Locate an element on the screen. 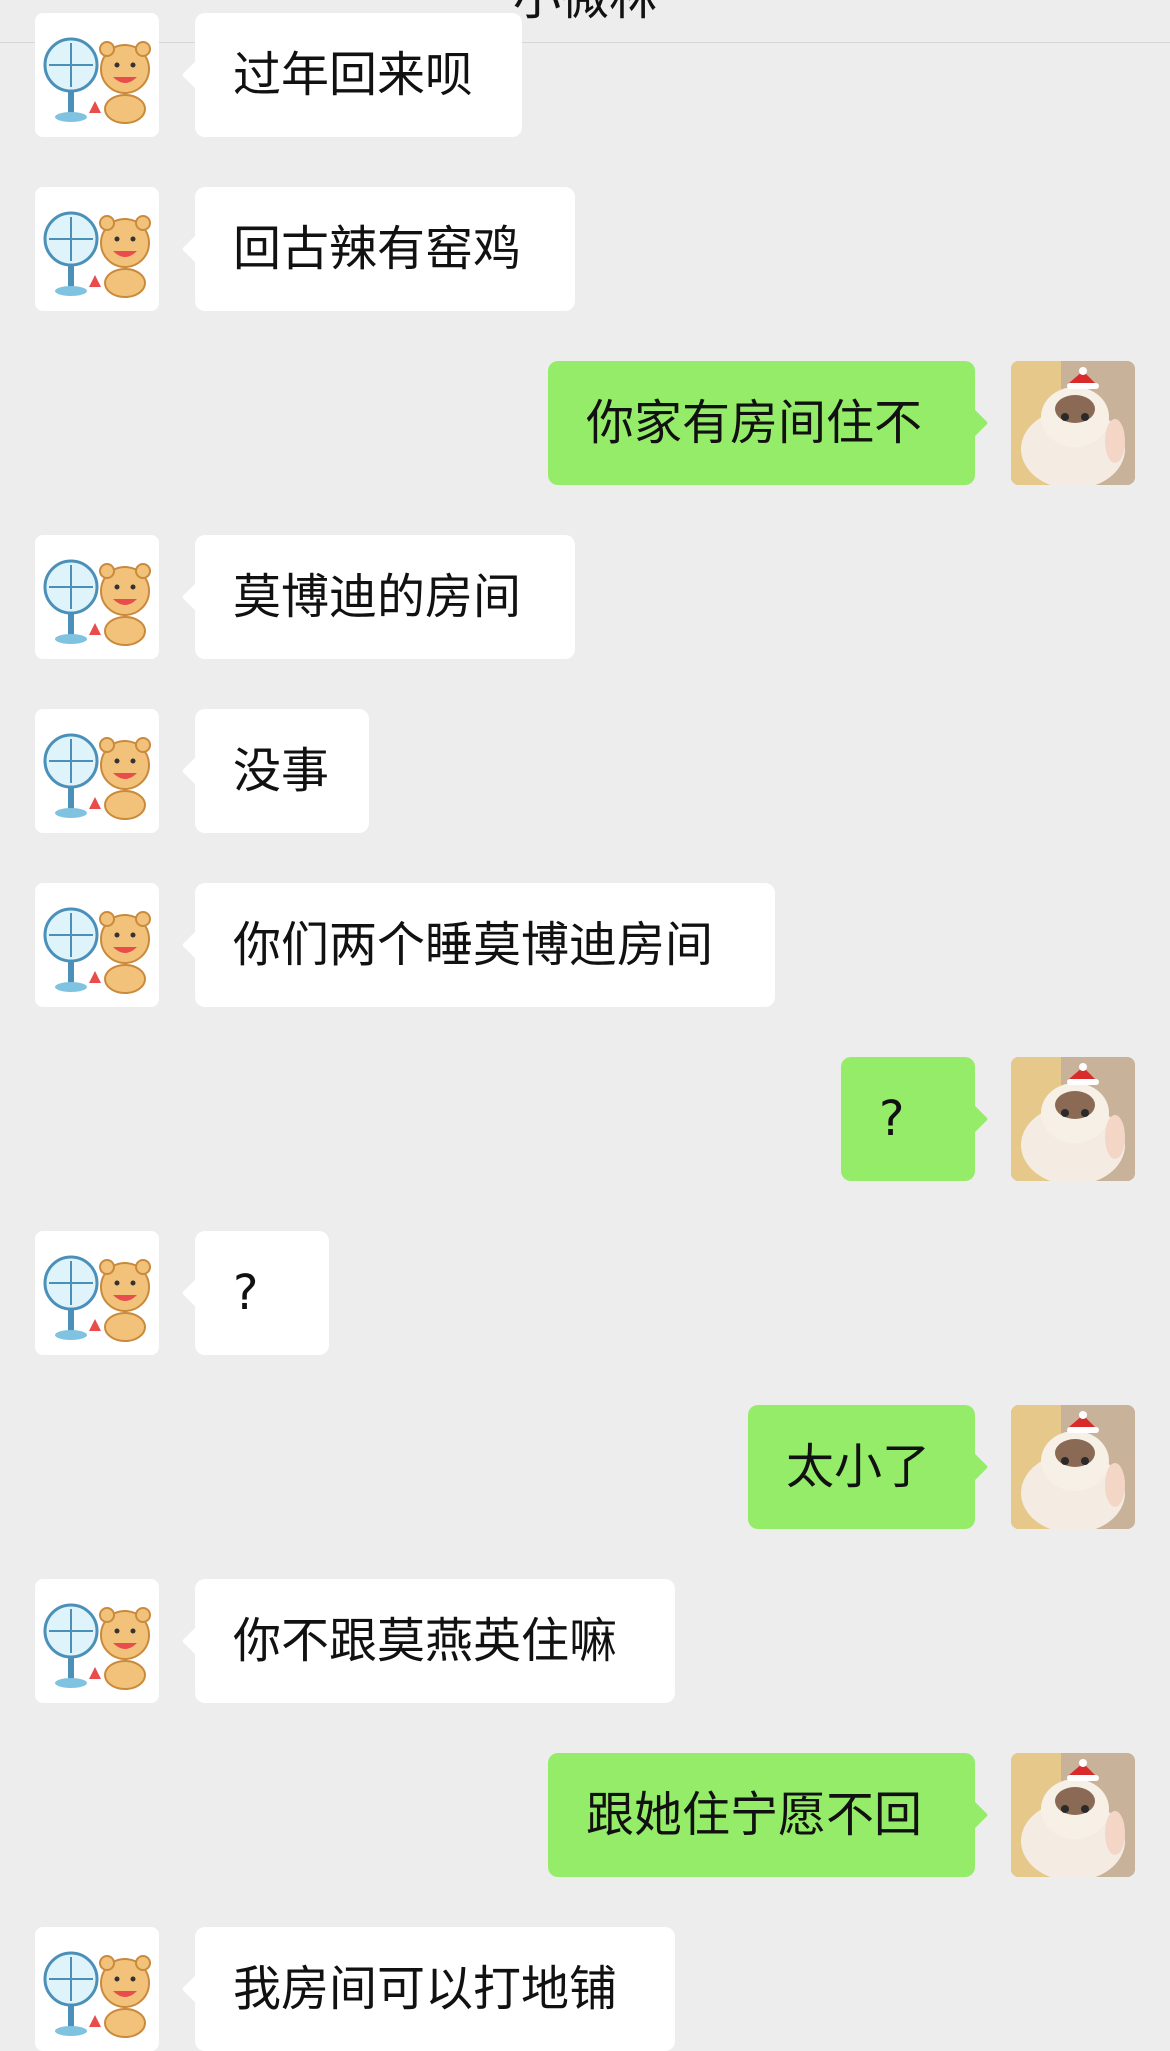 This screenshot has width=1170, height=2051. message-bubble: 回古辣有窑鸡 is located at coordinates (385, 249).